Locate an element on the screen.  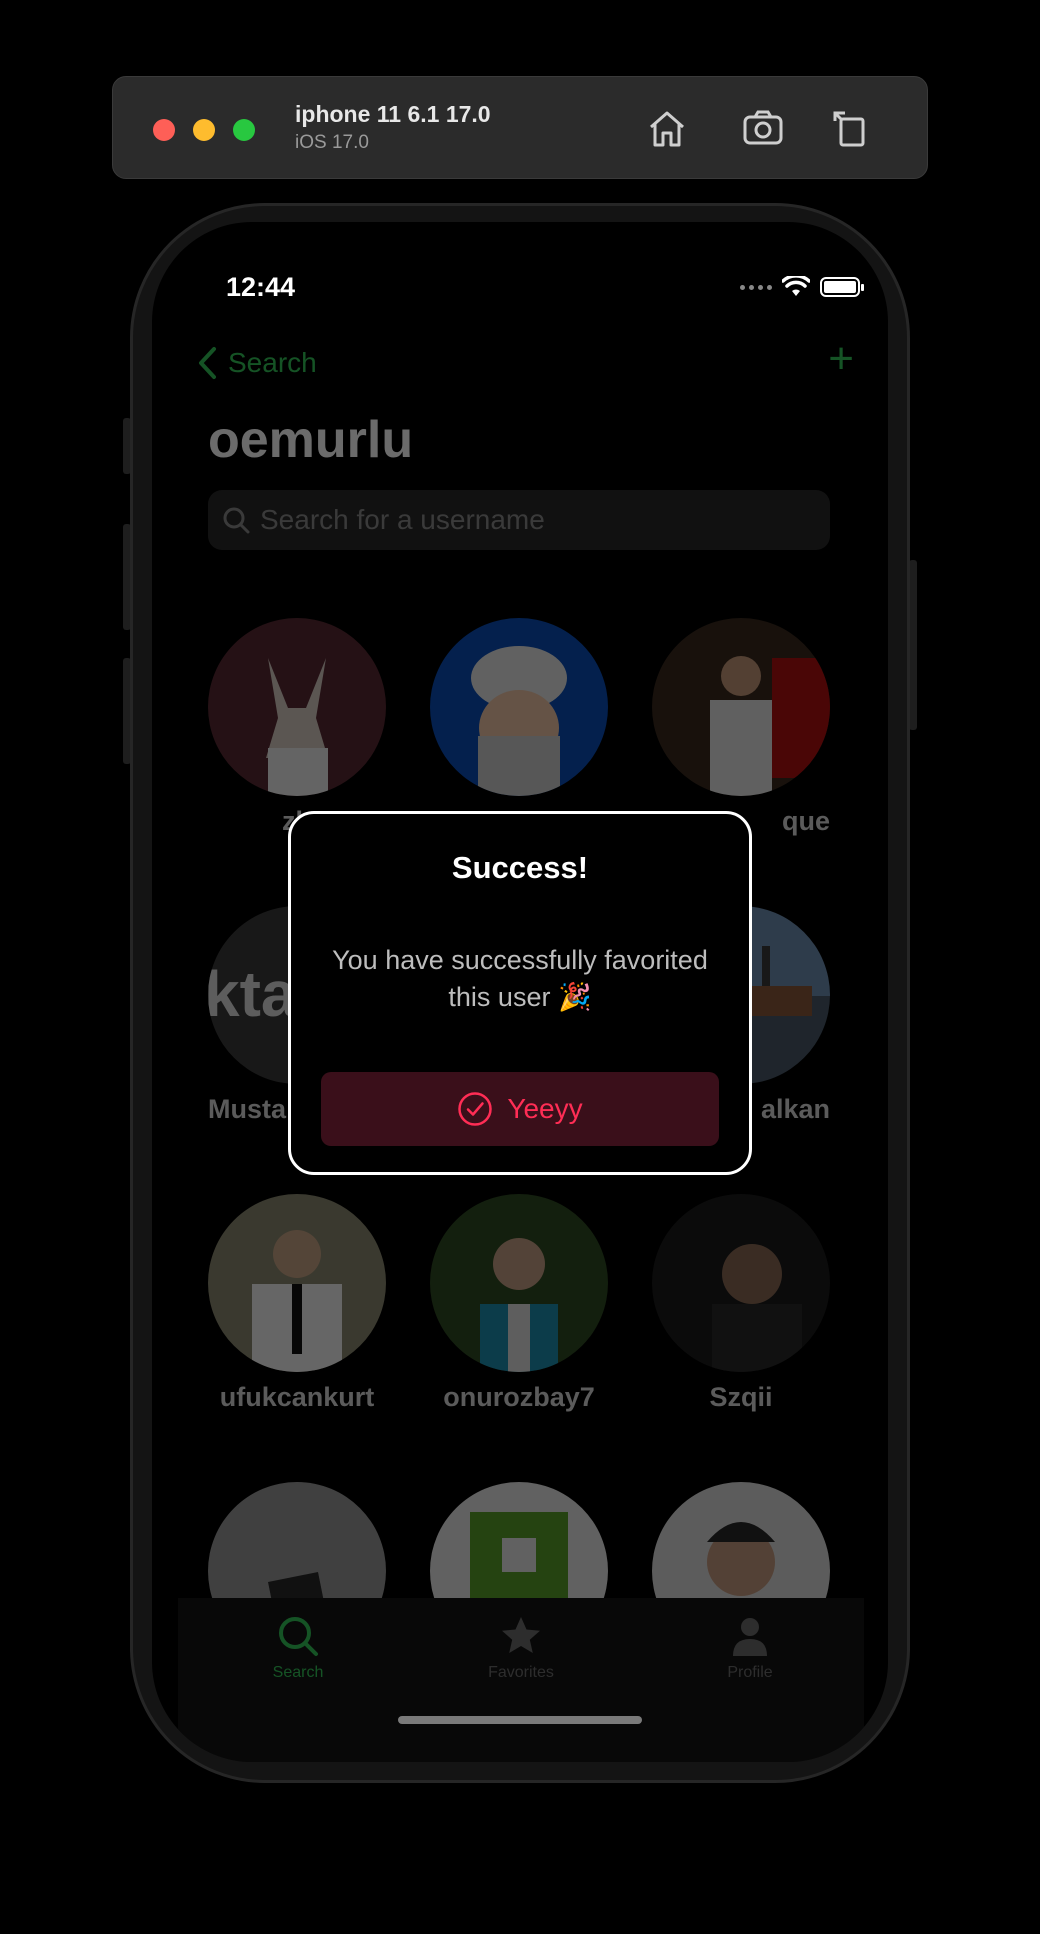
person-icon is located at coordinates (750, 1637).